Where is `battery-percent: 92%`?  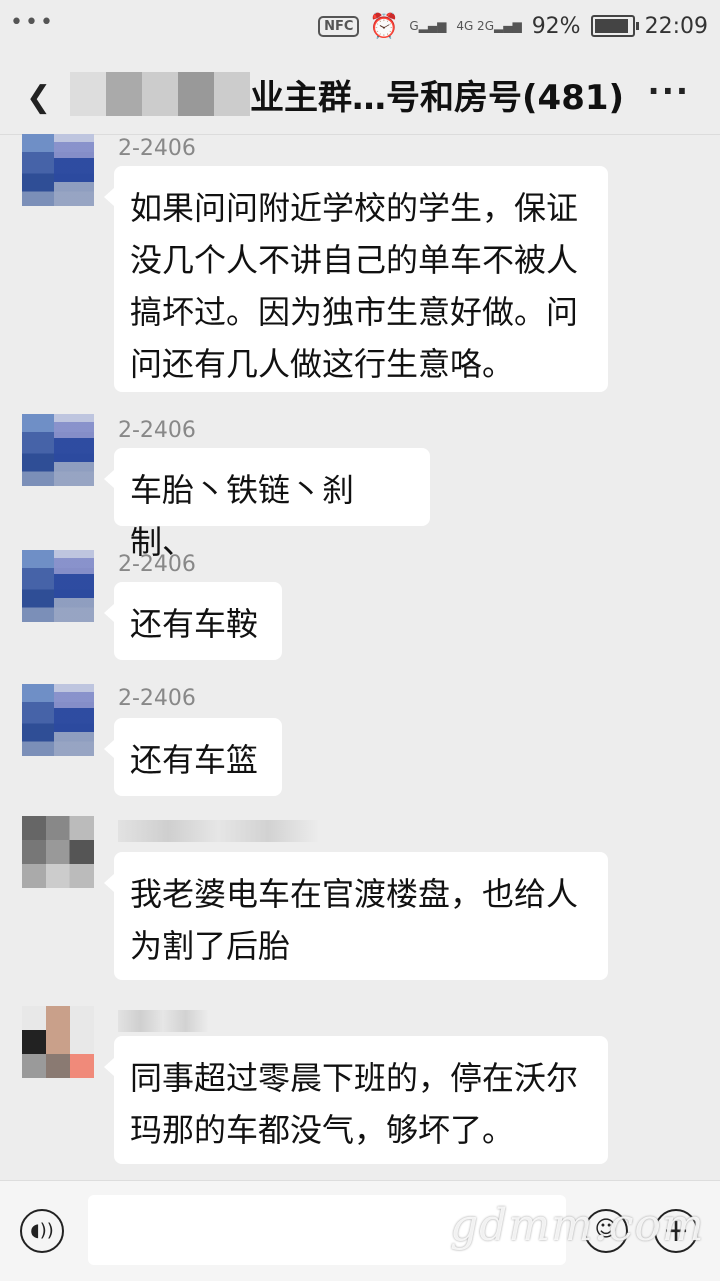 battery-percent: 92% is located at coordinates (556, 26).